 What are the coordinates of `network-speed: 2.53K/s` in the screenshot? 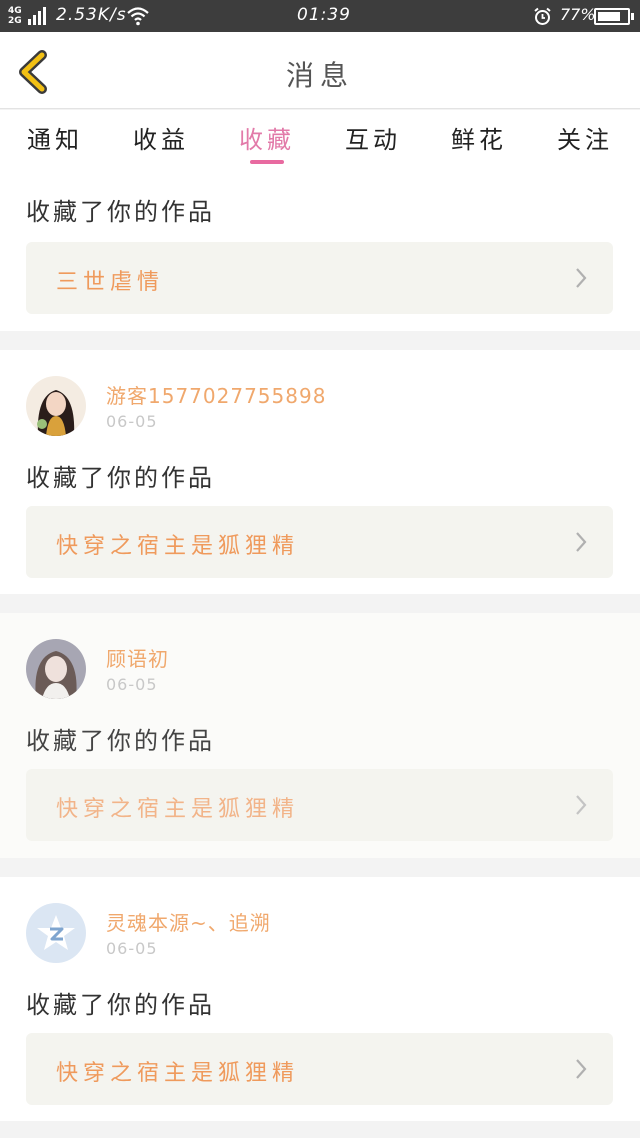 It's located at (91, 15).